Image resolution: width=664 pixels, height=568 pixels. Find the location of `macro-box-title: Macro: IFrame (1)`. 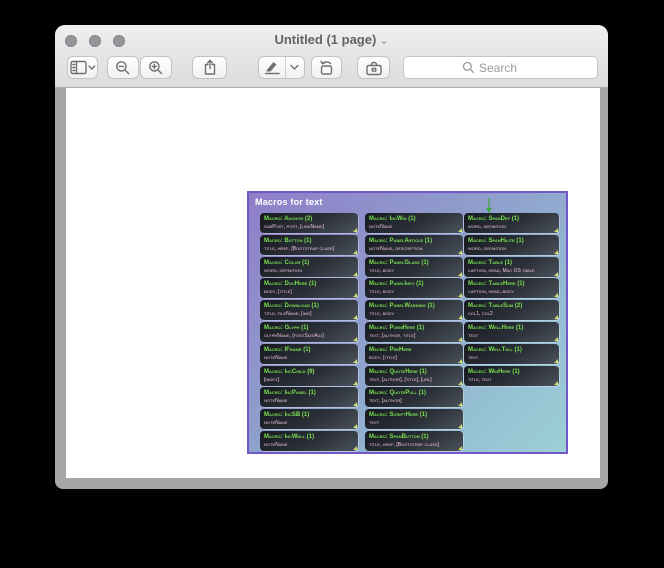

macro-box-title: Macro: IFrame (1) is located at coordinates (287, 349).